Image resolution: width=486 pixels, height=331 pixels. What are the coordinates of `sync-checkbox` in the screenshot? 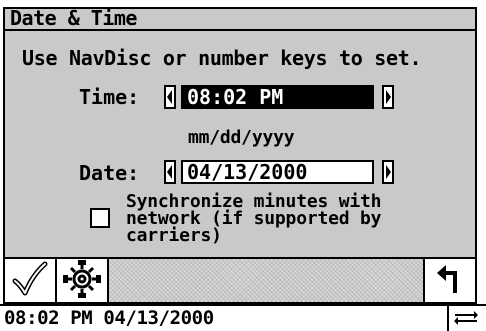 It's located at (100, 218).